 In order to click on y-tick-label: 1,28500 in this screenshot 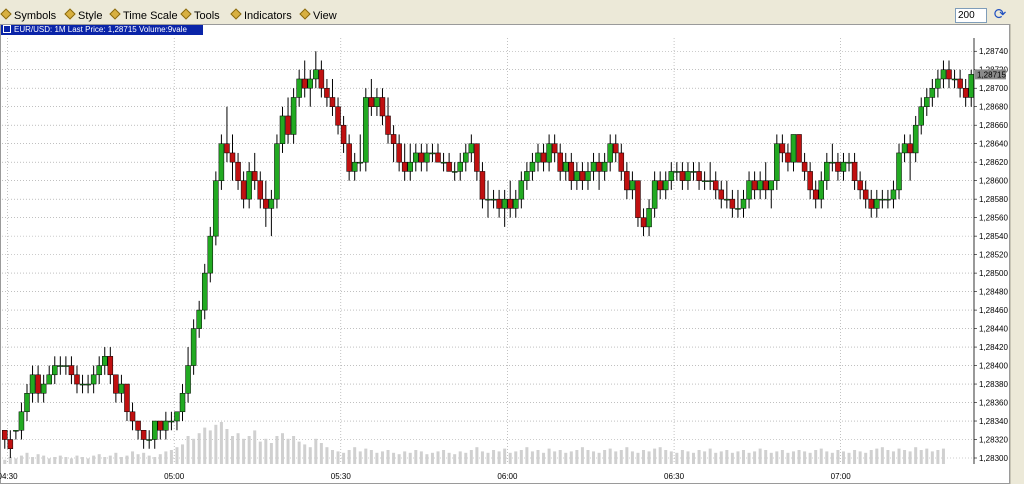, I will do `click(993, 273)`.